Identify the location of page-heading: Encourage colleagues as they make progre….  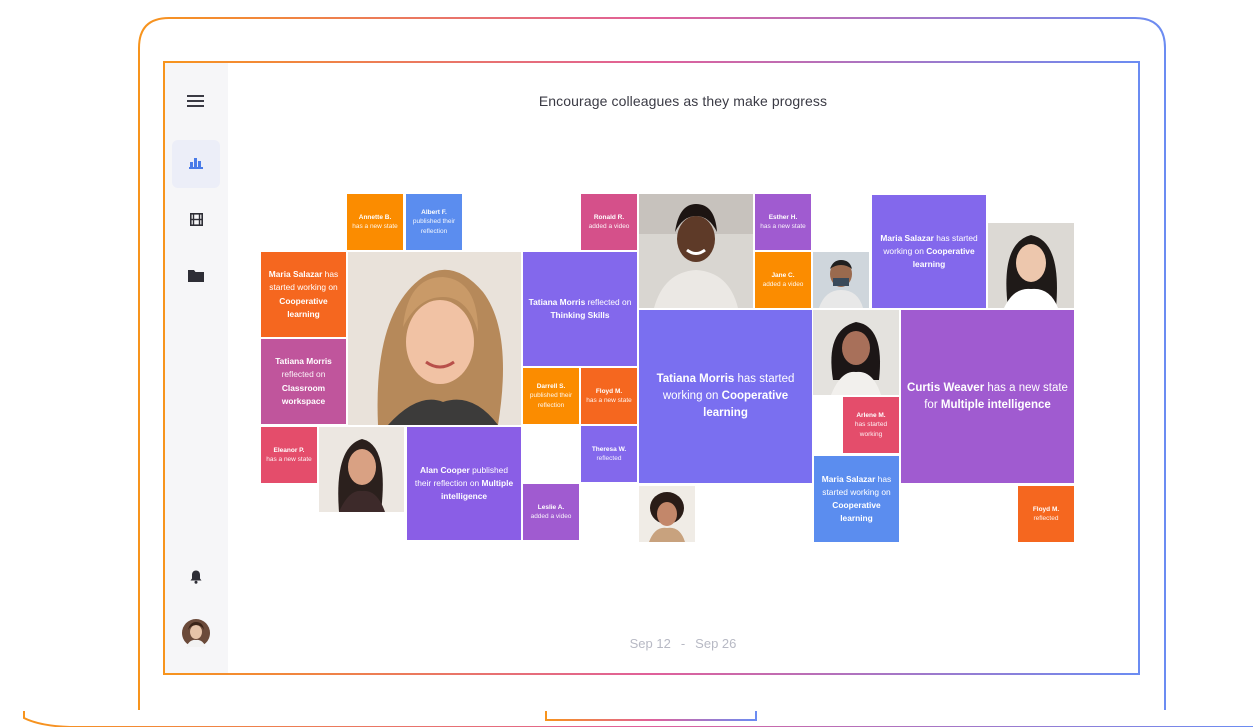
(683, 101).